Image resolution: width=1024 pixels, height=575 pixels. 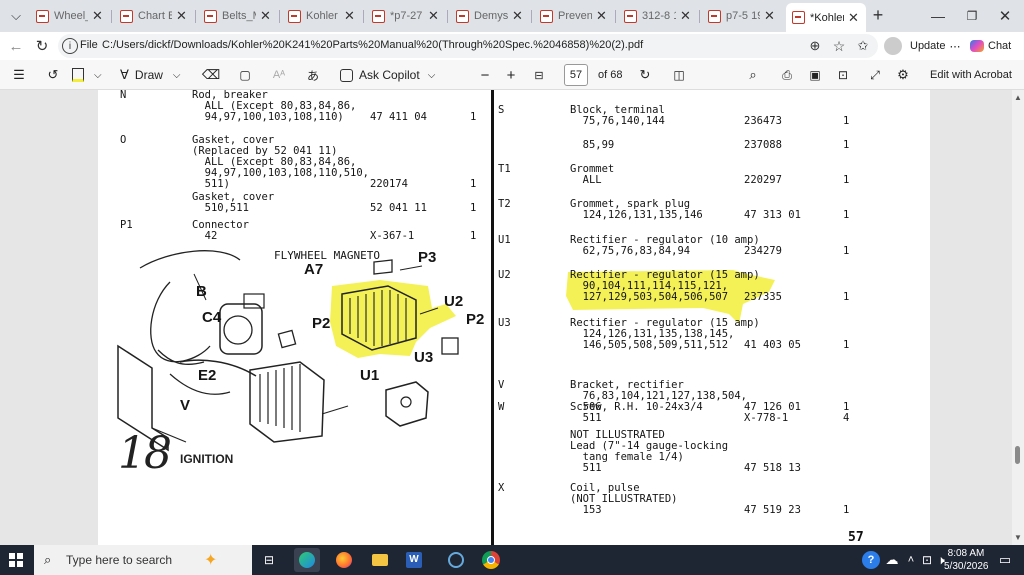 I want to click on browser-taskbar-icon, so click(x=456, y=560).